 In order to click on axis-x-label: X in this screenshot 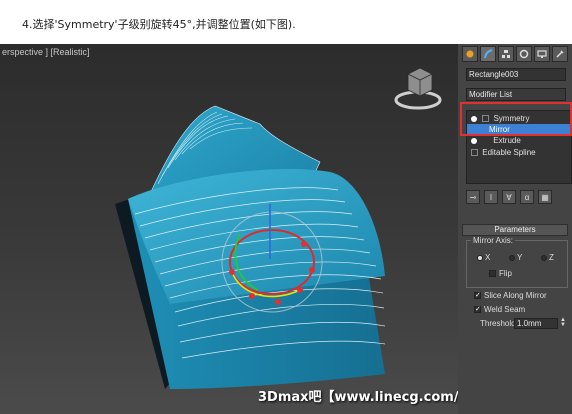, I will do `click(488, 257)`.